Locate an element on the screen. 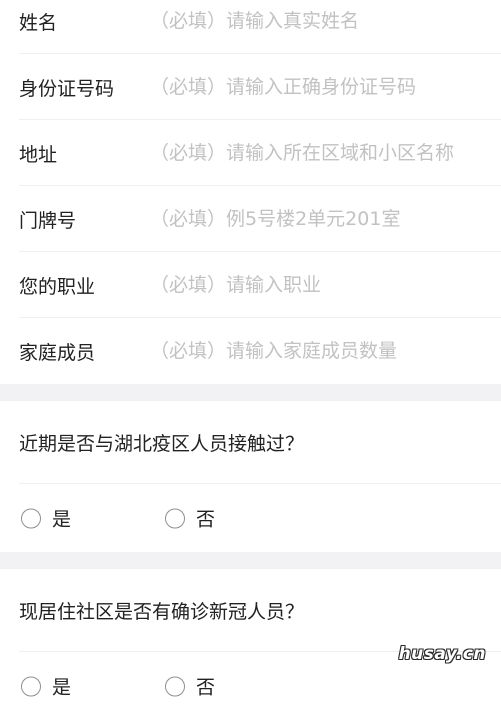  question-community-cases-text: 现居住社区是否有确诊新冠人员？ is located at coordinates (162, 612).